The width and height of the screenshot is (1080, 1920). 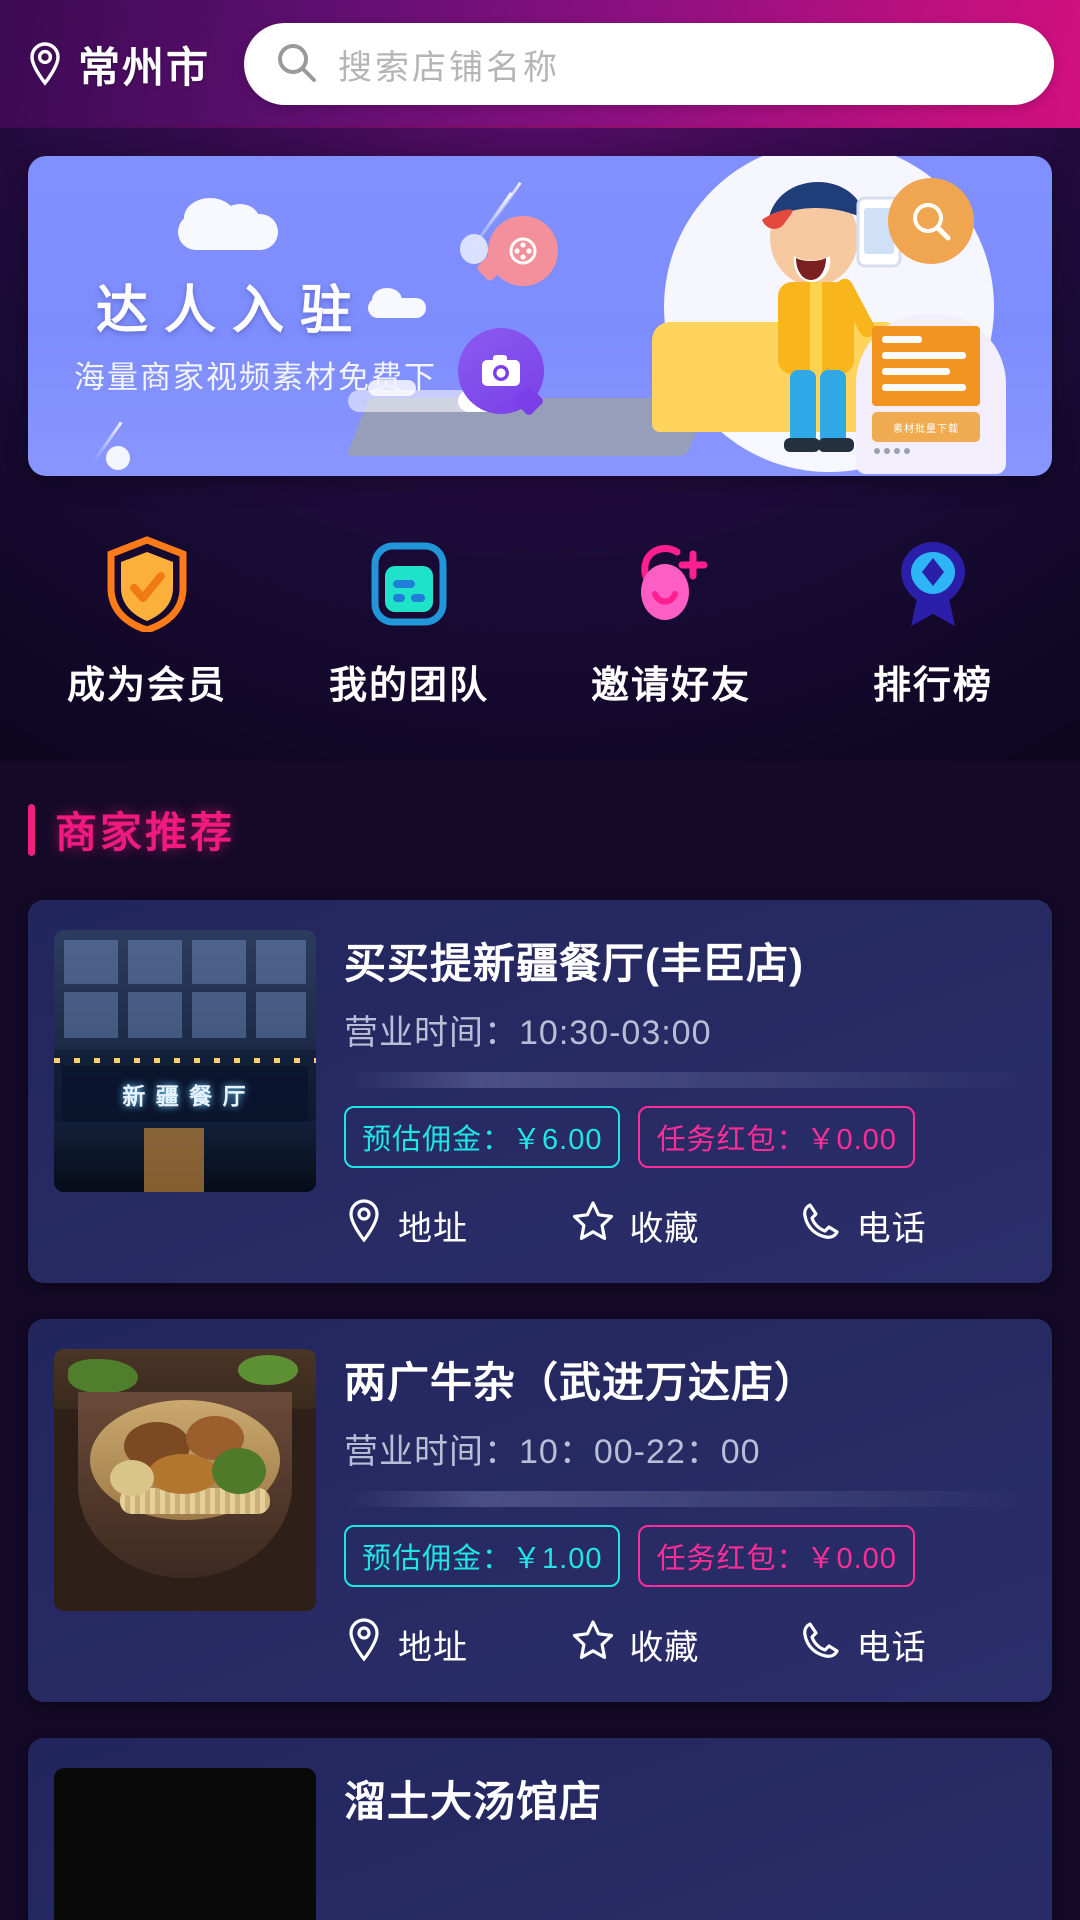 I want to click on merchant-card: 溜土大汤馆店, so click(x=540, y=1829).